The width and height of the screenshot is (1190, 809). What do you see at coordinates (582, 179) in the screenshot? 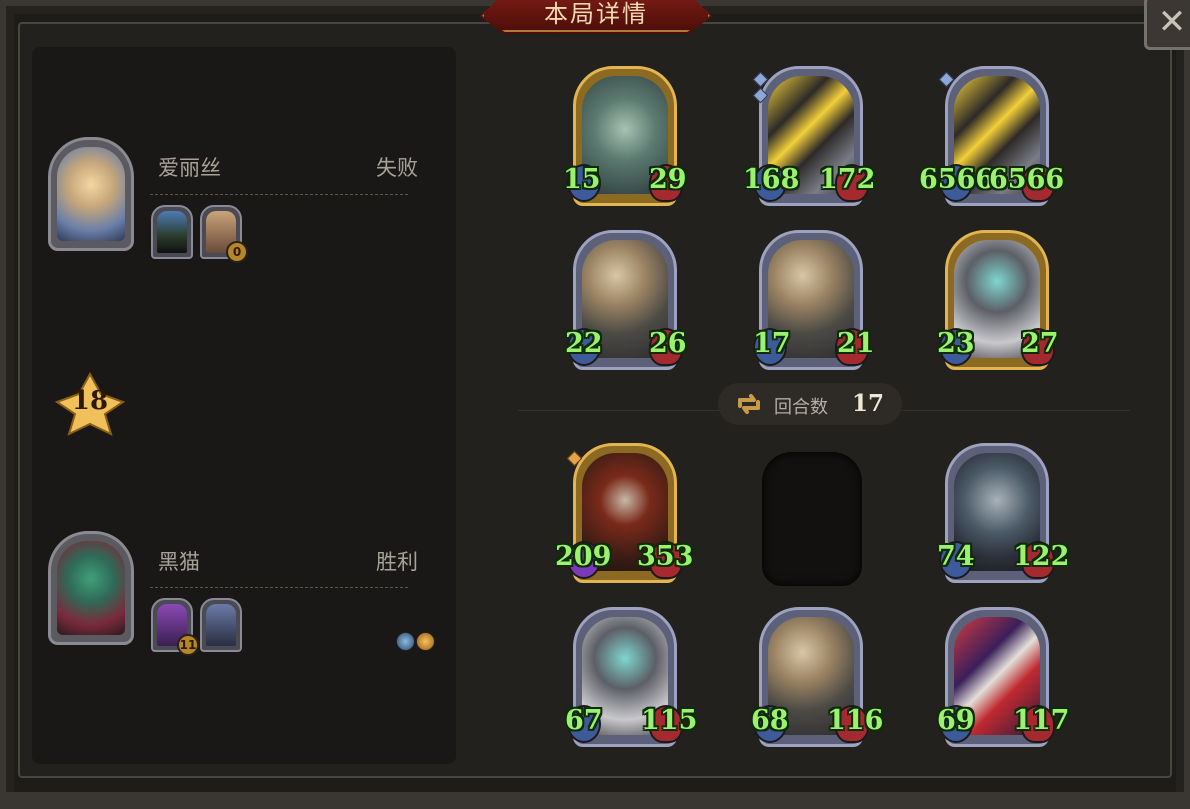
I see `attack-value: 15` at bounding box center [582, 179].